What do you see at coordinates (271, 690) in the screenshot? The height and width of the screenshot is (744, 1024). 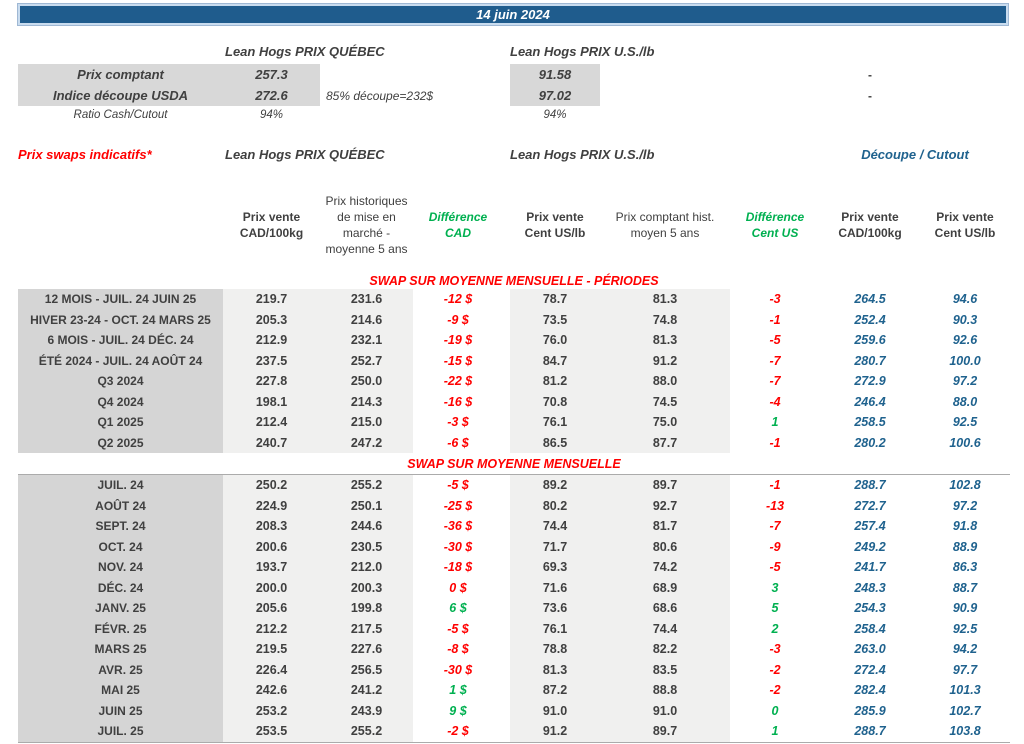 I see `cad-sell-value: 242.6` at bounding box center [271, 690].